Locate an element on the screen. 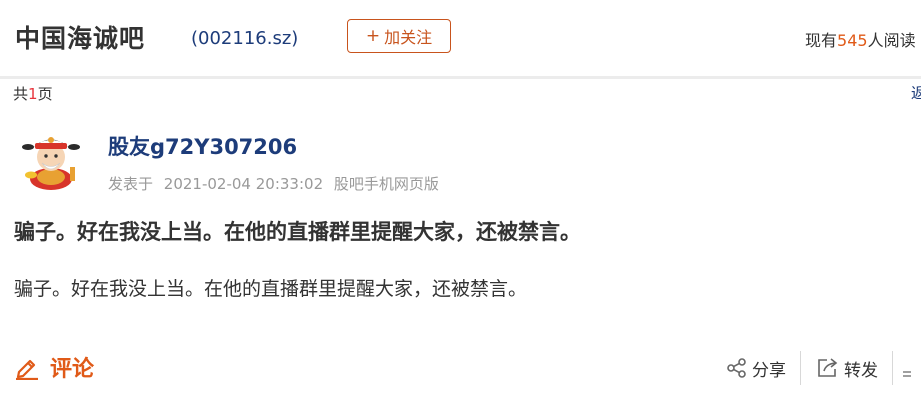 This screenshot has width=921, height=410. more-icon is located at coordinates (909, 368).